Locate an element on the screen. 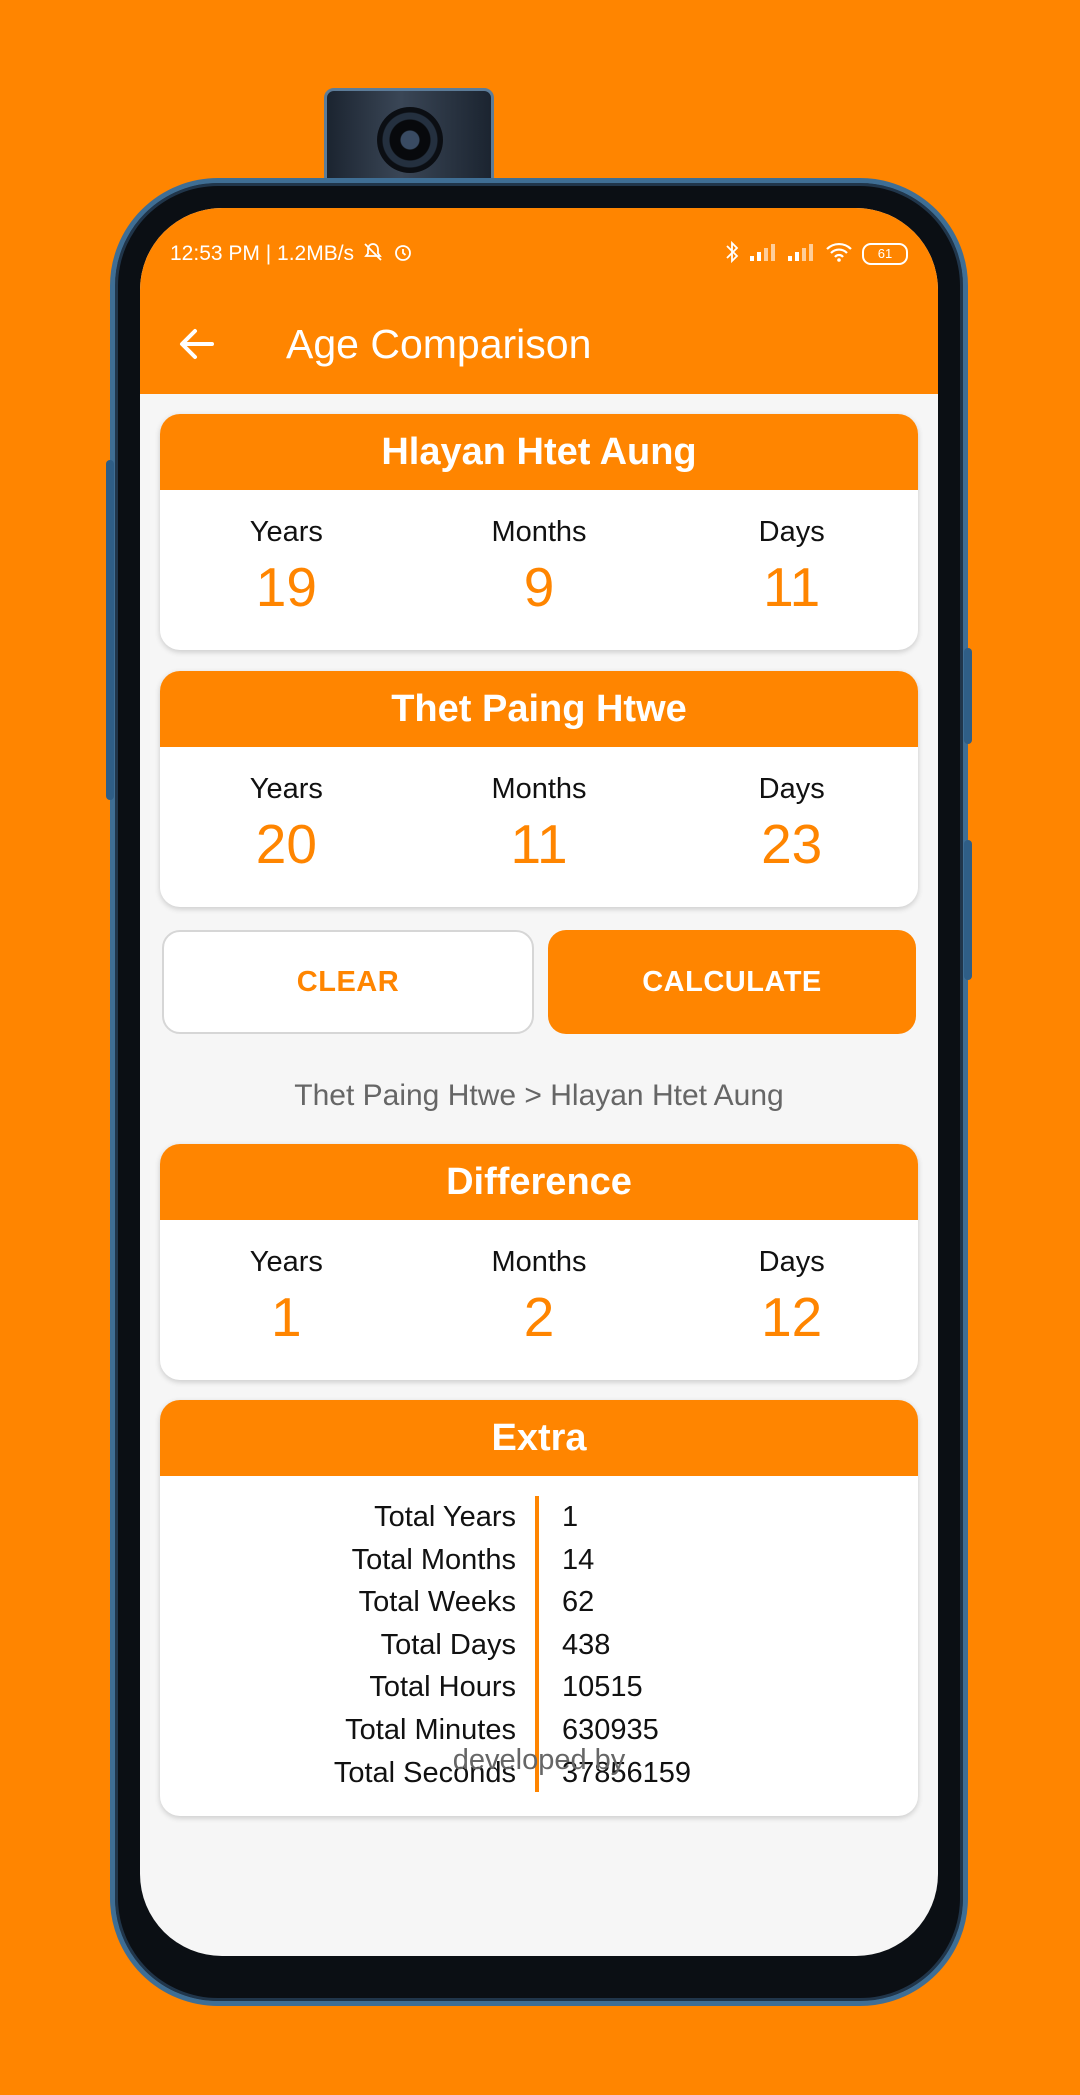 The height and width of the screenshot is (2095, 1080). extra-value: 10515 is located at coordinates (602, 1687).